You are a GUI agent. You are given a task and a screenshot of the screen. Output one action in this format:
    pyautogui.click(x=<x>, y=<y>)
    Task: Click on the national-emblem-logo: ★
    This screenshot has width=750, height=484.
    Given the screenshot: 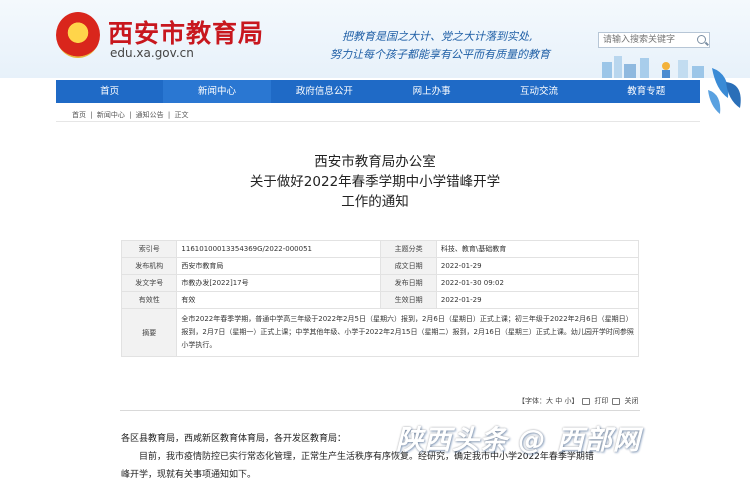 What is the action you would take?
    pyautogui.click(x=78, y=35)
    